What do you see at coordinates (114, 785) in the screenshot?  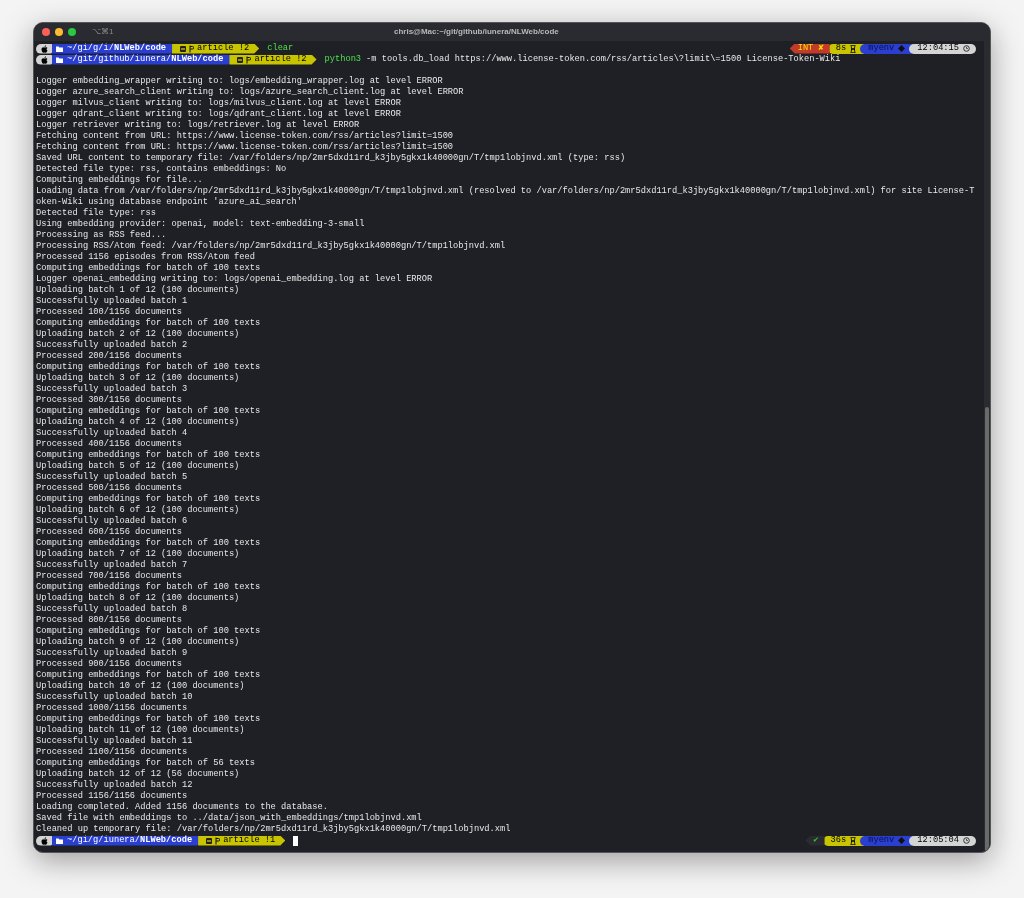 I see `output-line: Successfully uploaded batch 12` at bounding box center [114, 785].